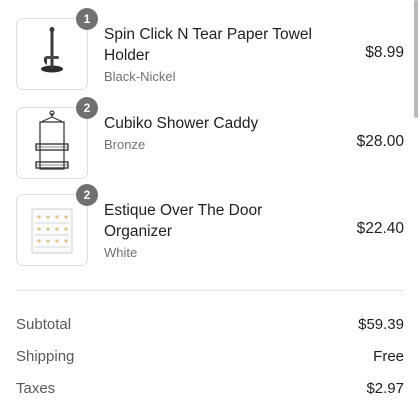 Image resolution: width=420 pixels, height=420 pixels. Describe the element at coordinates (210, 359) in the screenshot. I see `shipping-row: Shipping Free` at that location.